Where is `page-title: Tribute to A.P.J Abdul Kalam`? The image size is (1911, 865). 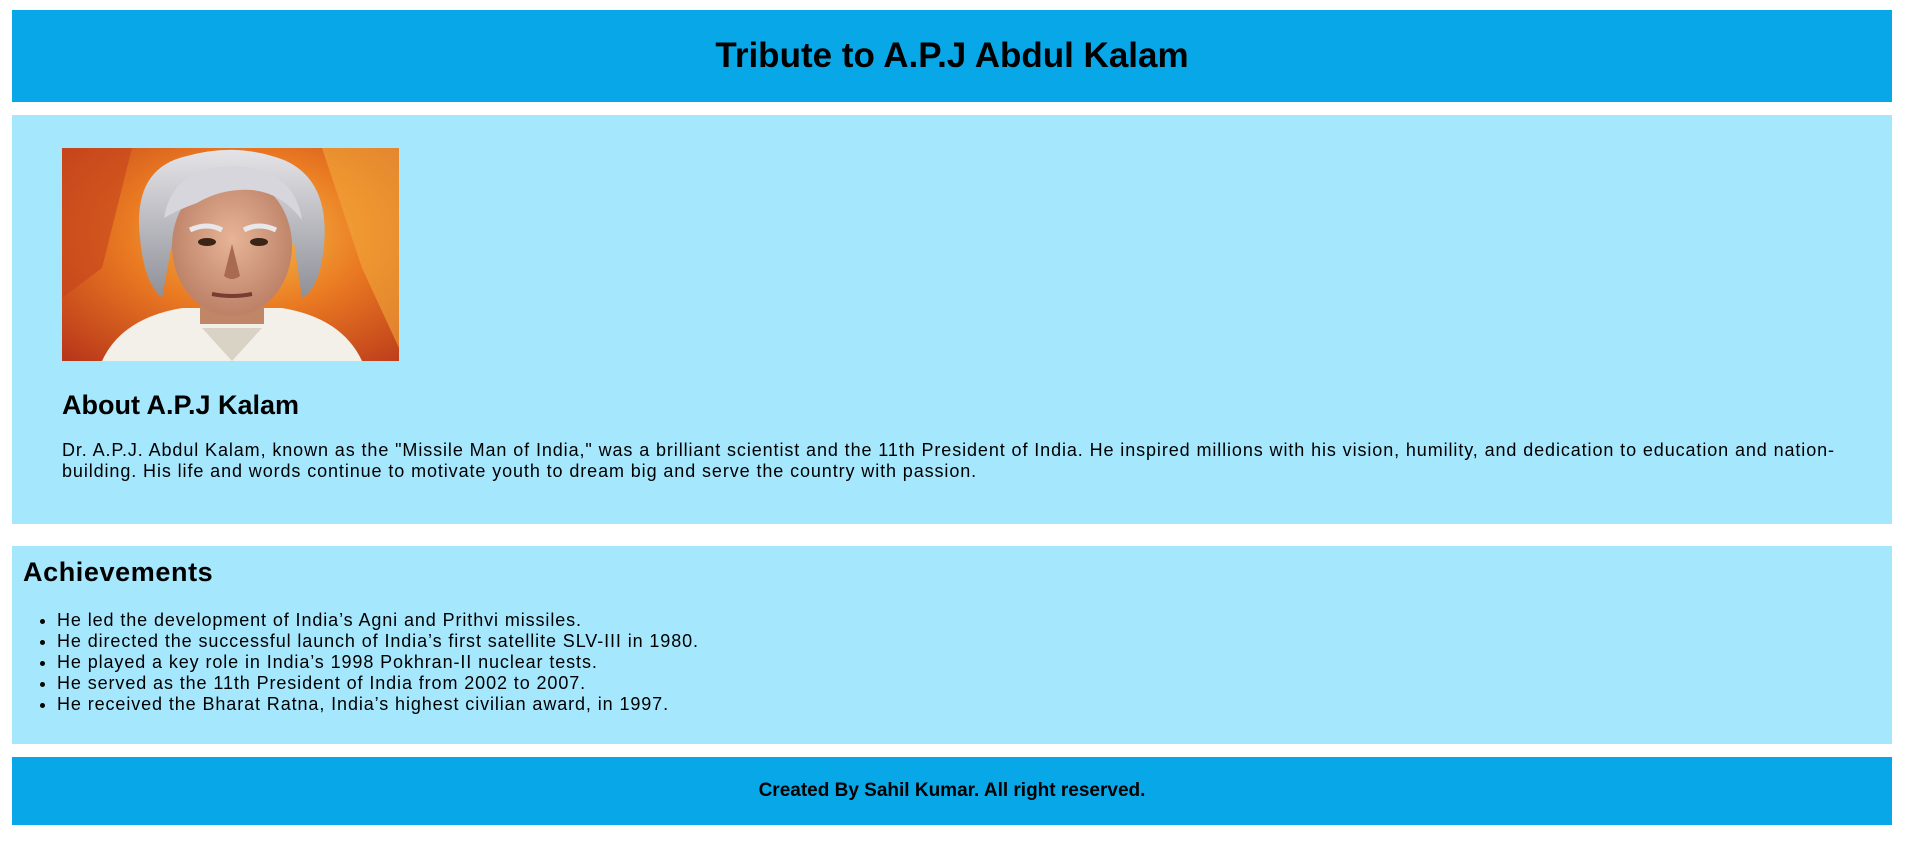 page-title: Tribute to A.P.J Abdul Kalam is located at coordinates (952, 55).